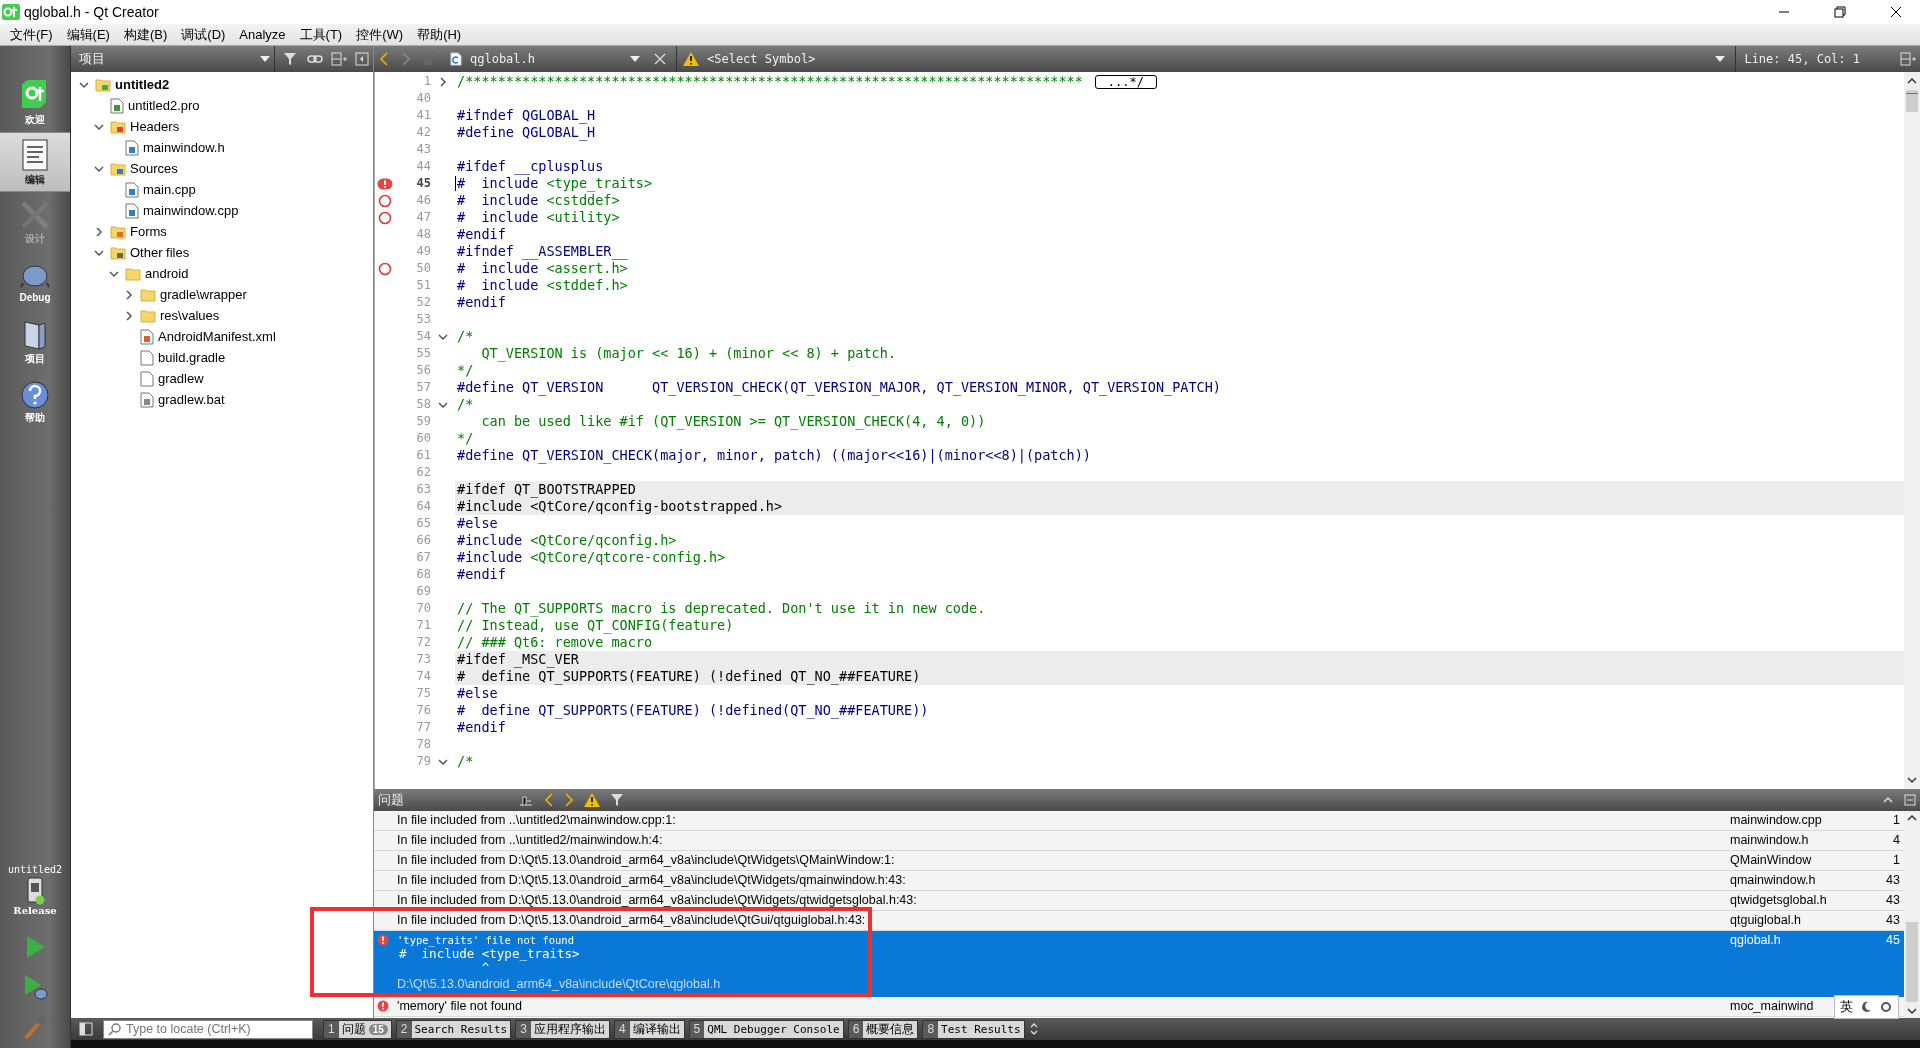 Image resolution: width=1920 pixels, height=1048 pixels. What do you see at coordinates (423, 183) in the screenshot?
I see `line-number: 45` at bounding box center [423, 183].